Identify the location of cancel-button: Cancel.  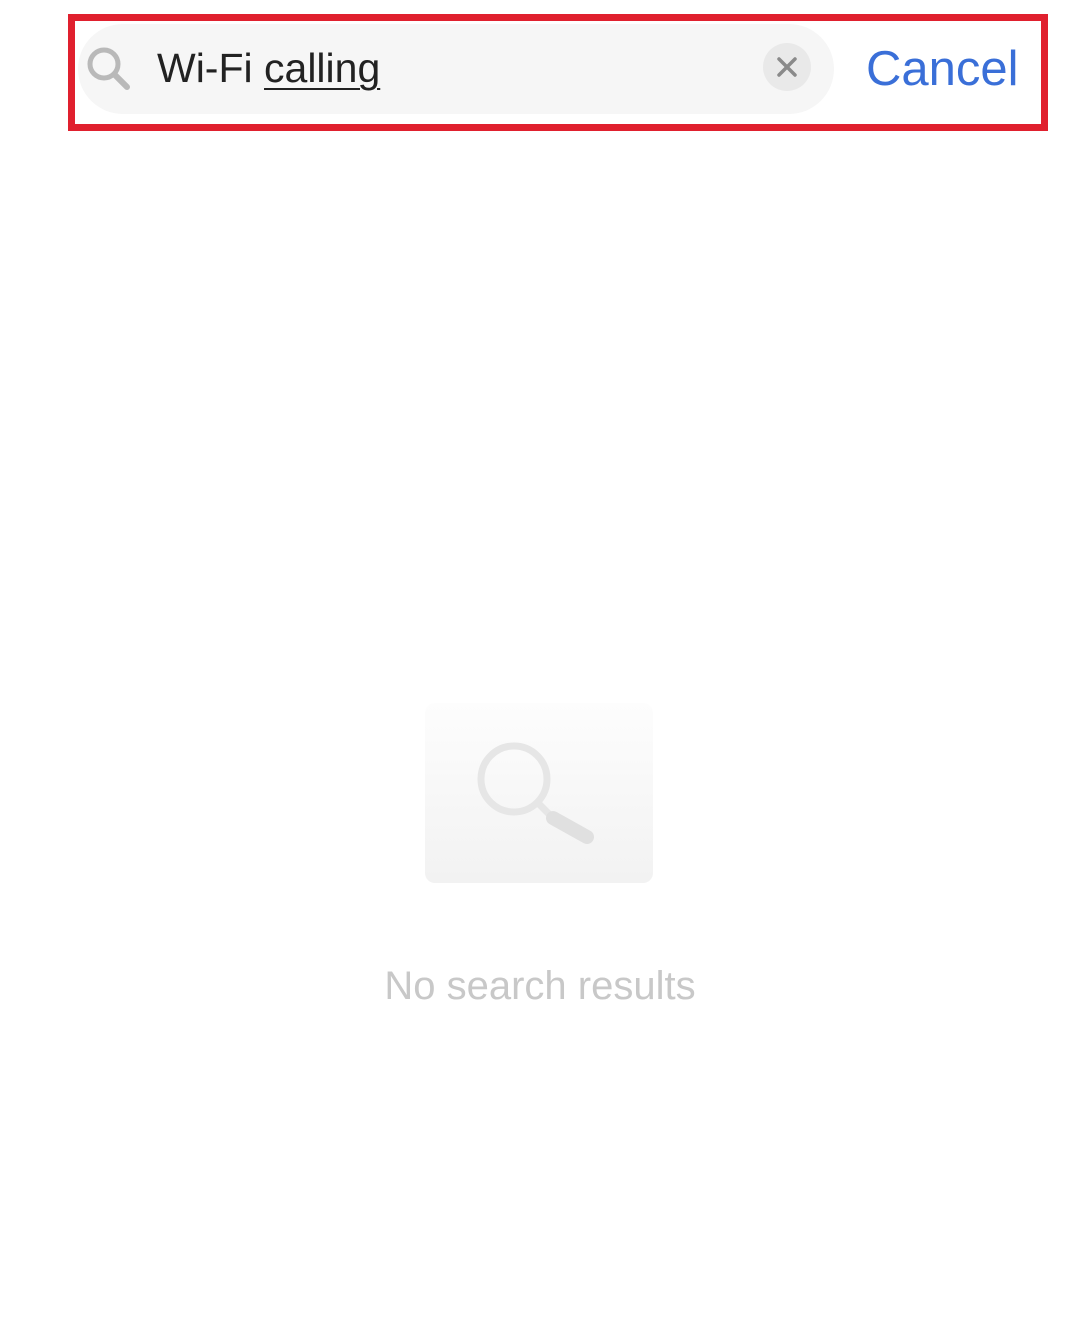
(942, 69).